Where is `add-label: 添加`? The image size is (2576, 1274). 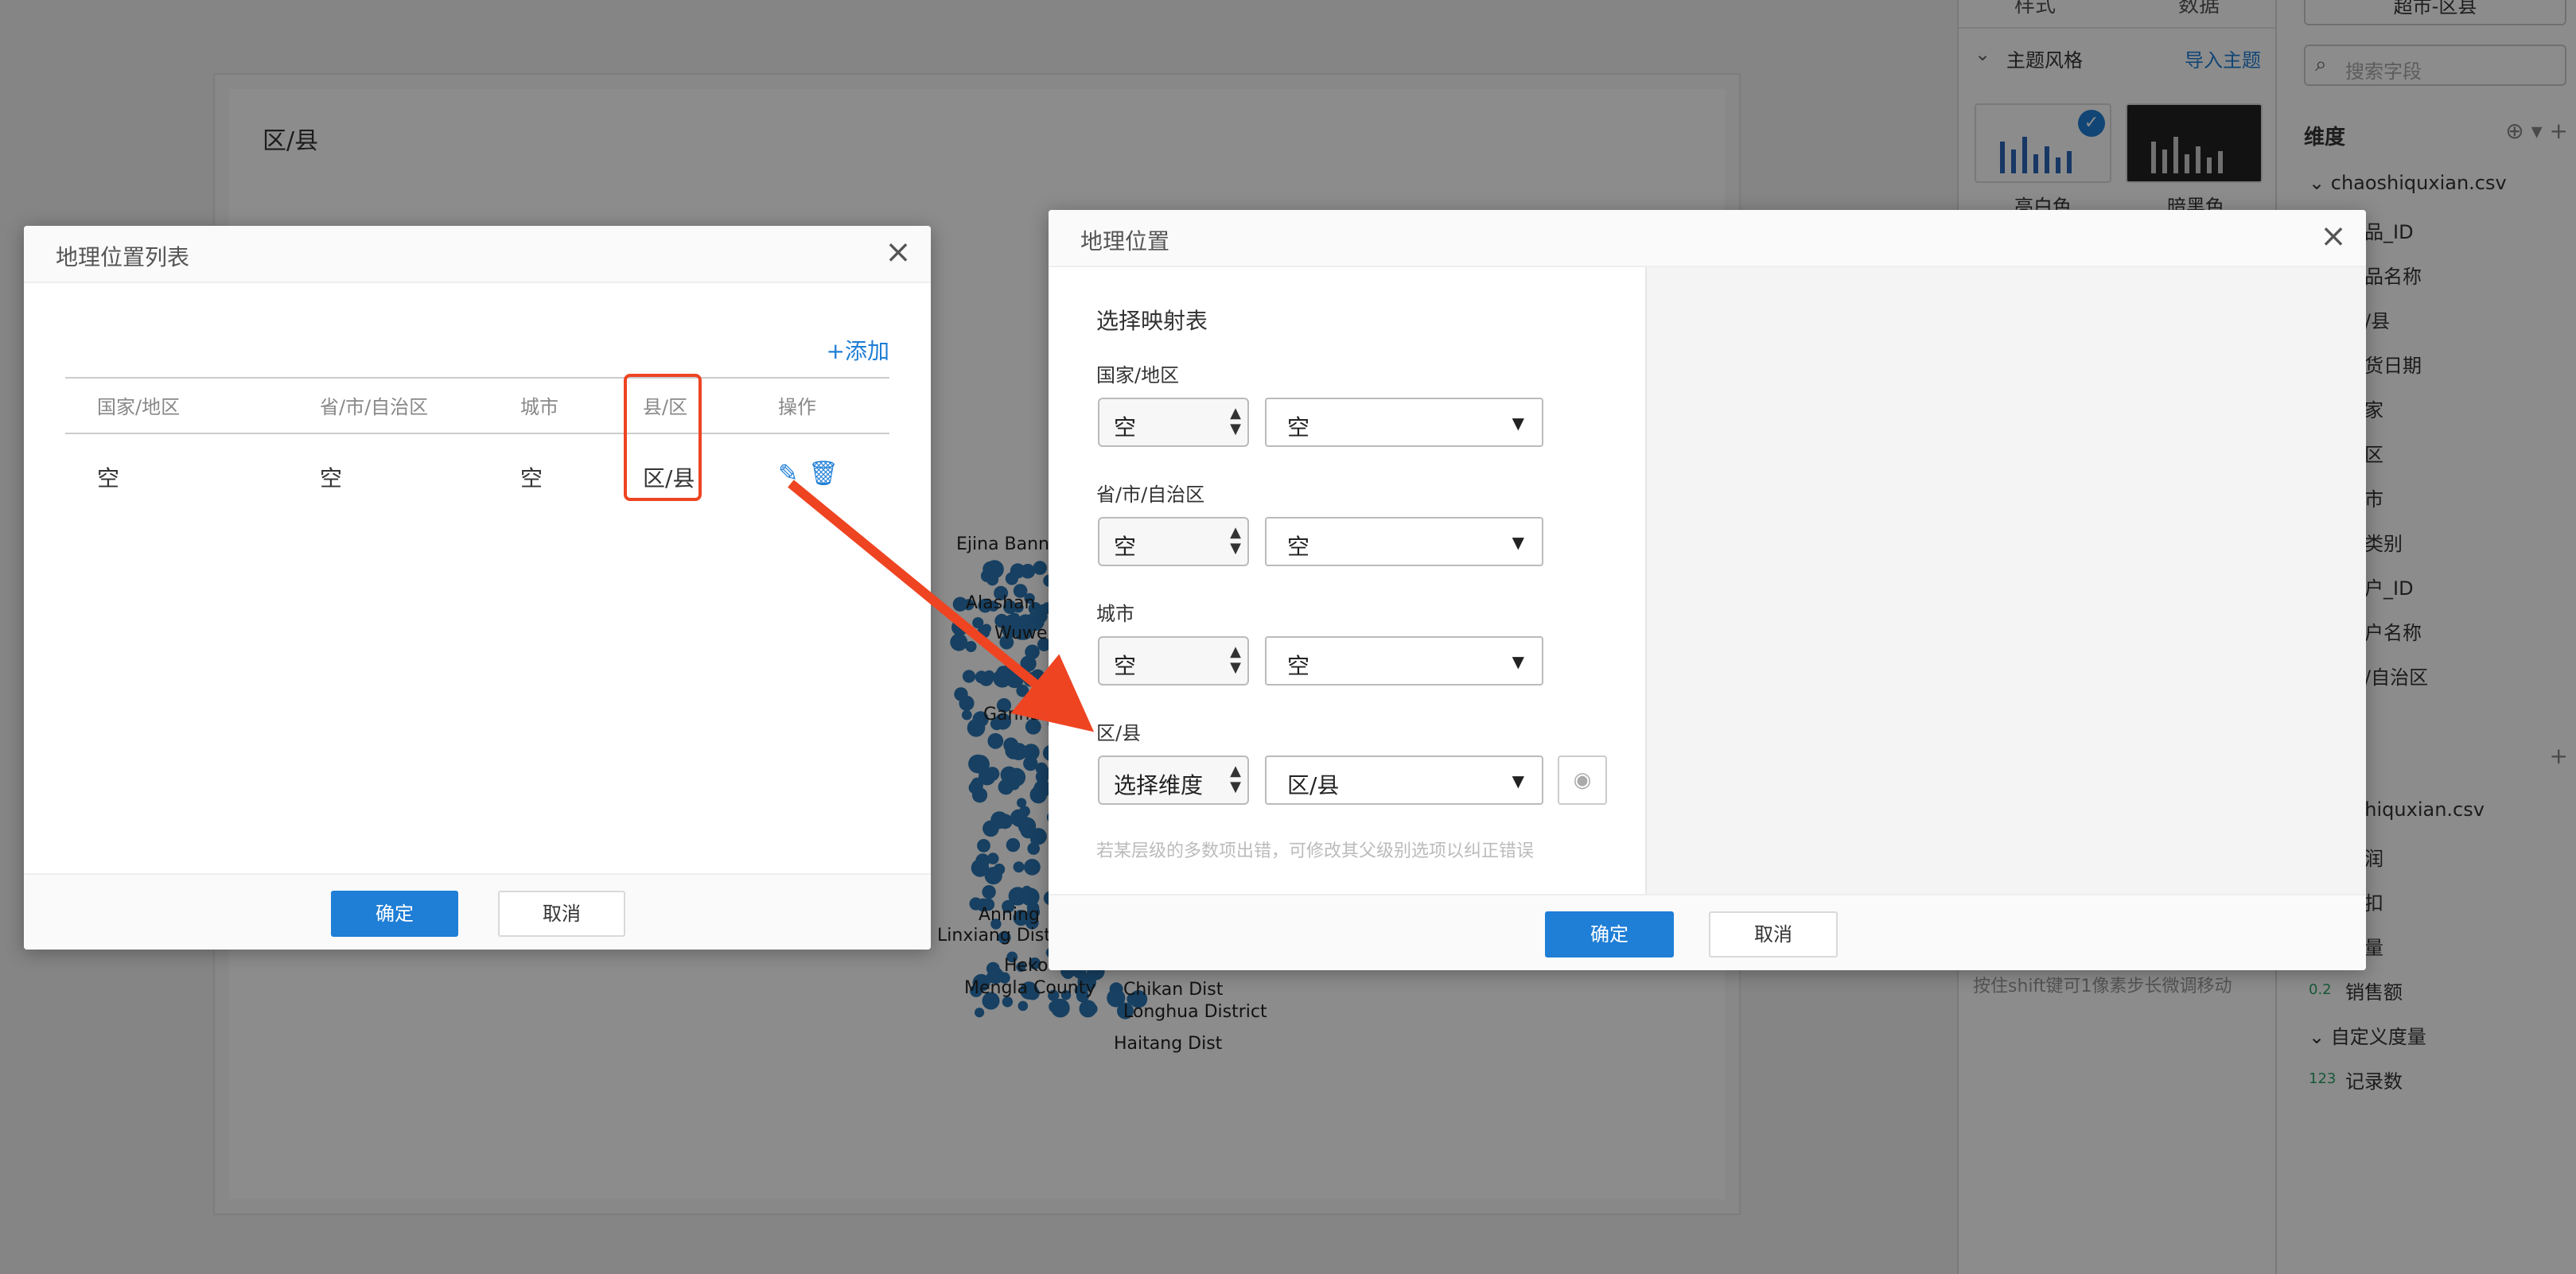
add-label: 添加 is located at coordinates (866, 351).